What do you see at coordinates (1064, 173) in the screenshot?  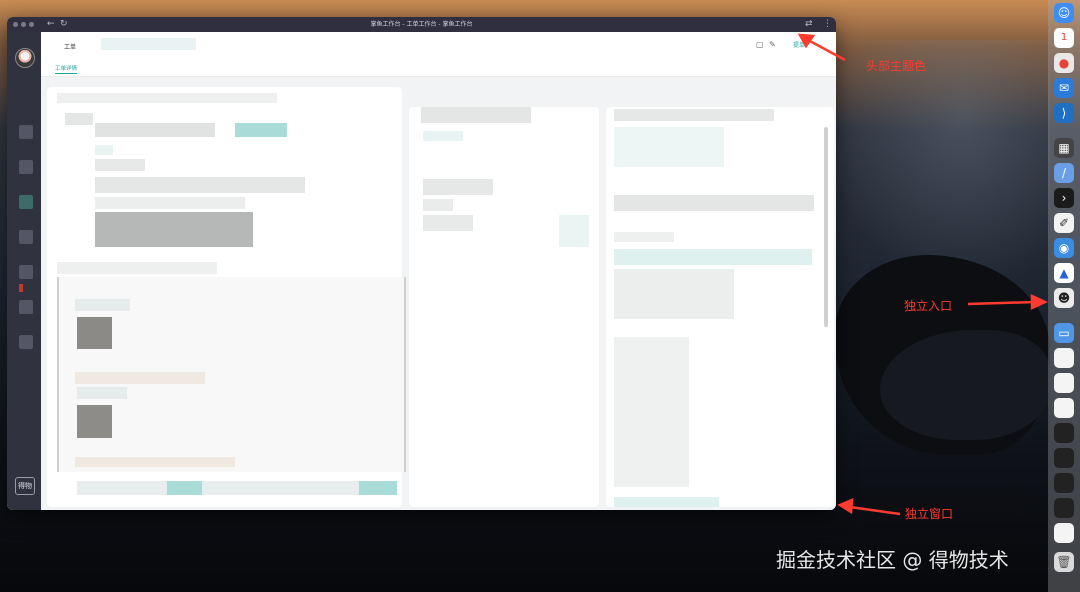 I see `editor-icon: /` at bounding box center [1064, 173].